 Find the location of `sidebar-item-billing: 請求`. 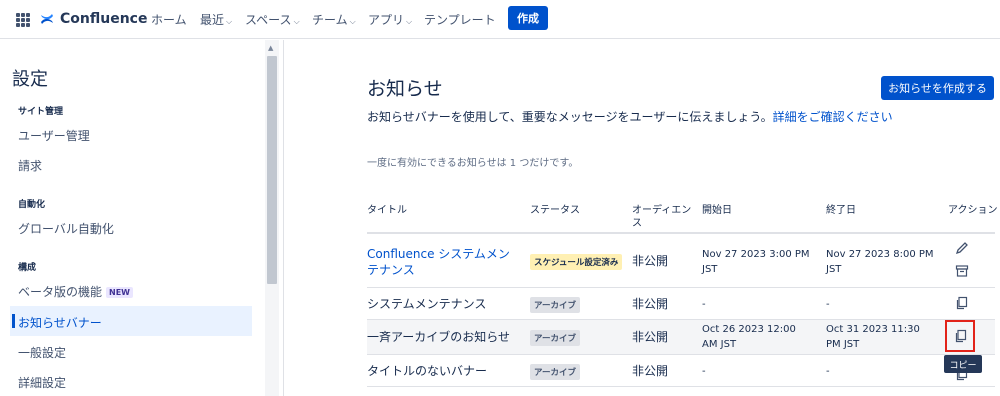

sidebar-item-billing: 請求 is located at coordinates (30, 165).